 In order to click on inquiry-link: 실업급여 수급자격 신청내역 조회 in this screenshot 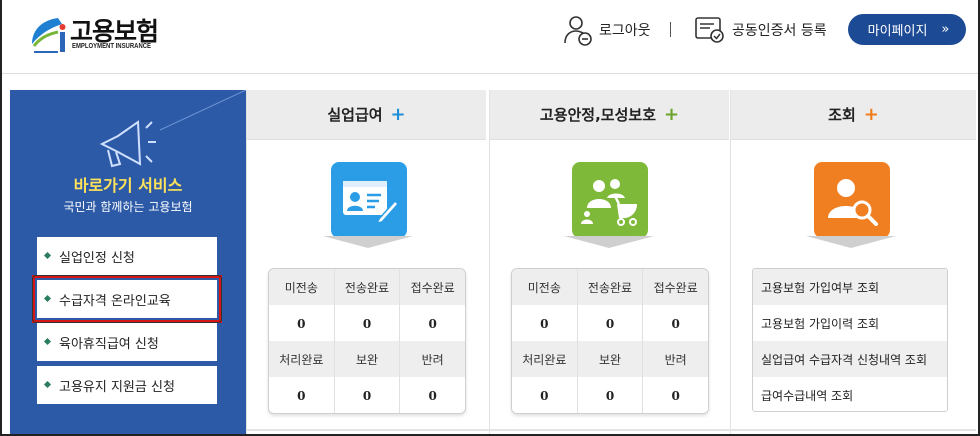, I will do `click(850, 359)`.